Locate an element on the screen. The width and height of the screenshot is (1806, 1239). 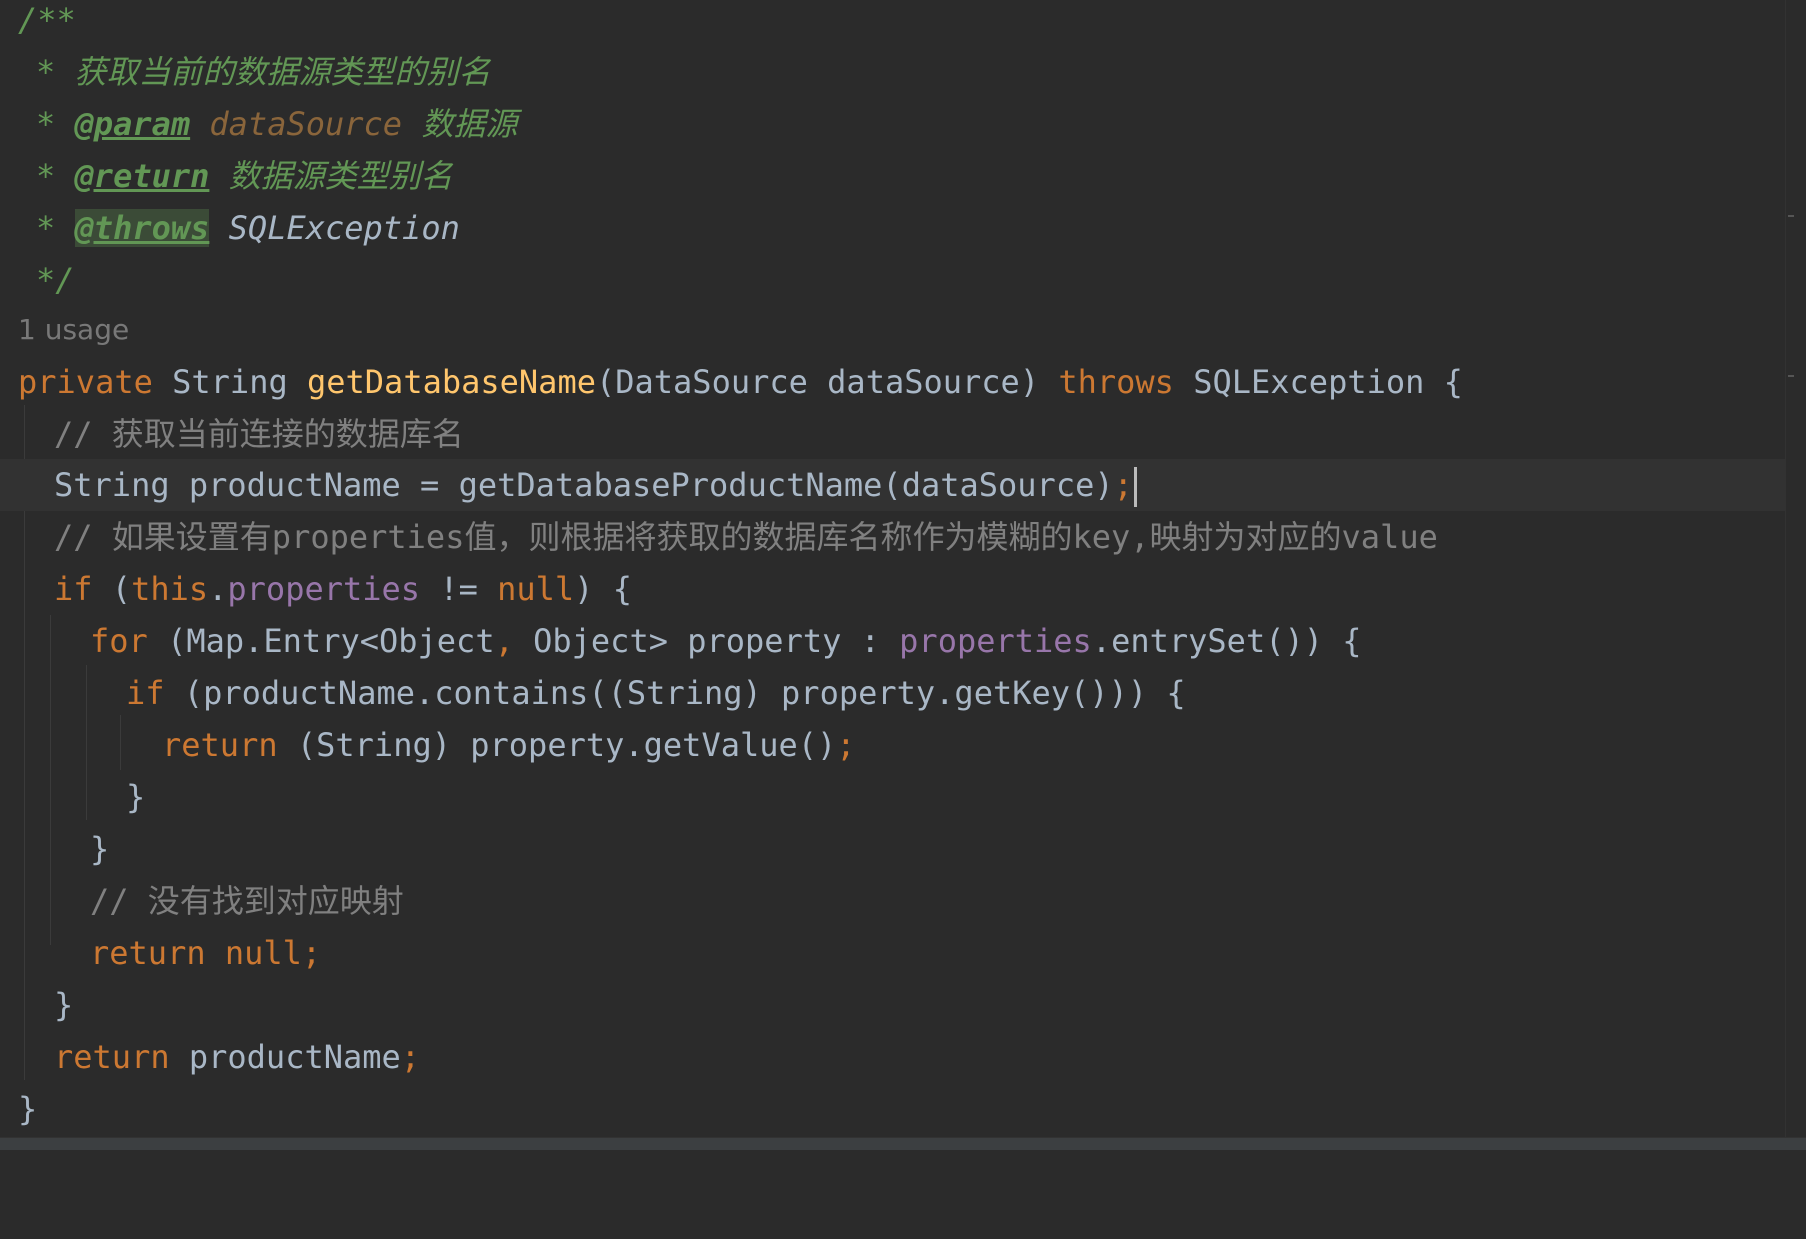
keyword-private: private is located at coordinates (85, 382).